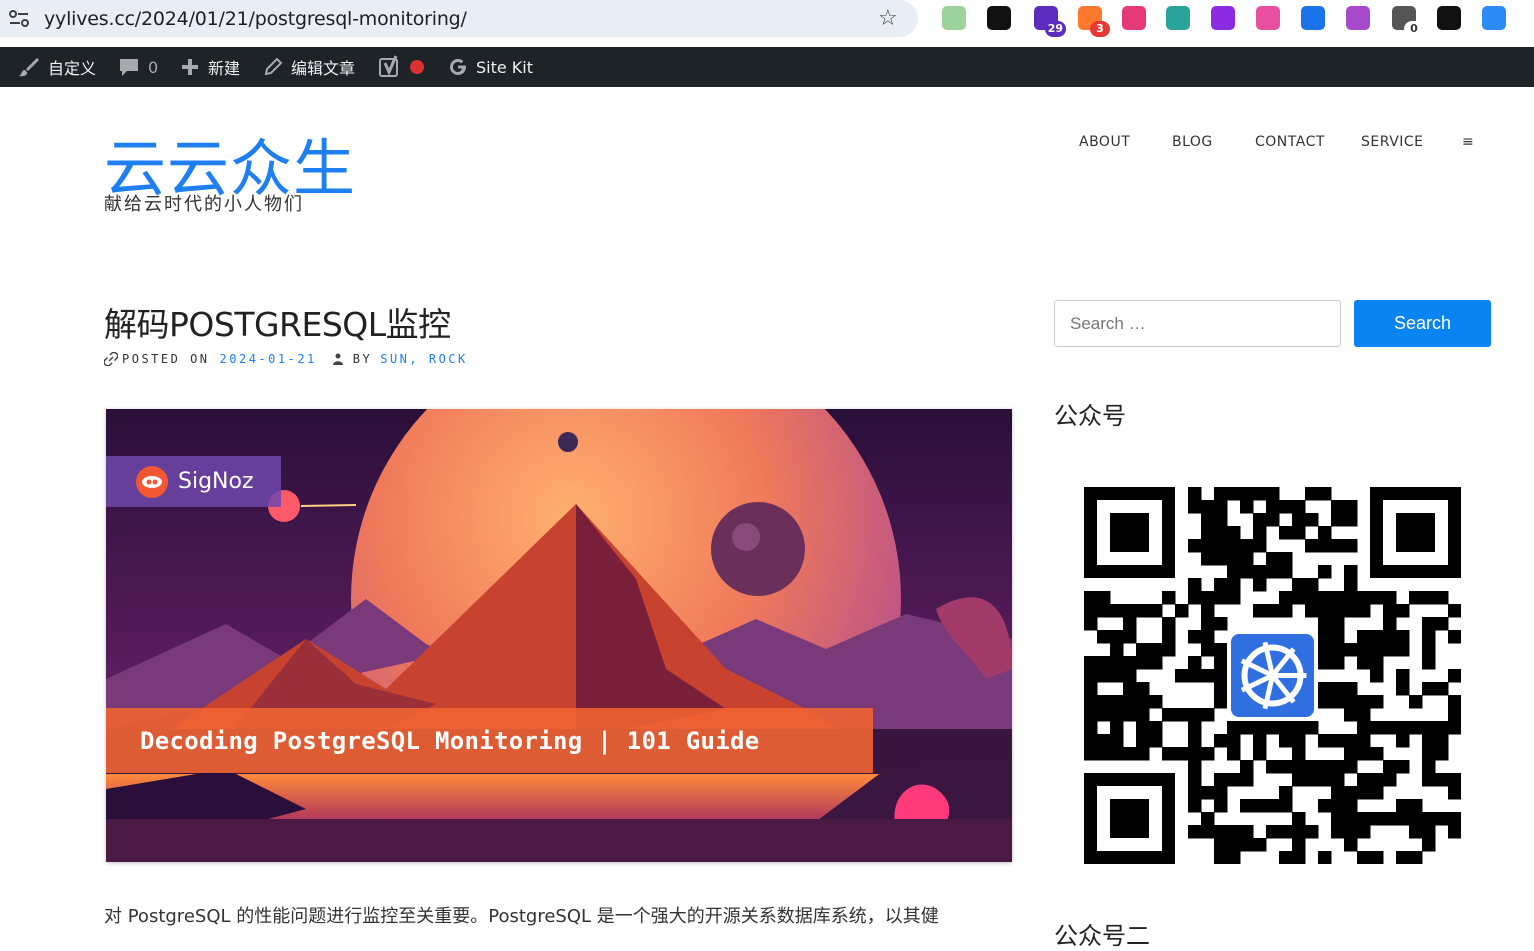  What do you see at coordinates (29, 67) in the screenshot?
I see `paintbrush-icon` at bounding box center [29, 67].